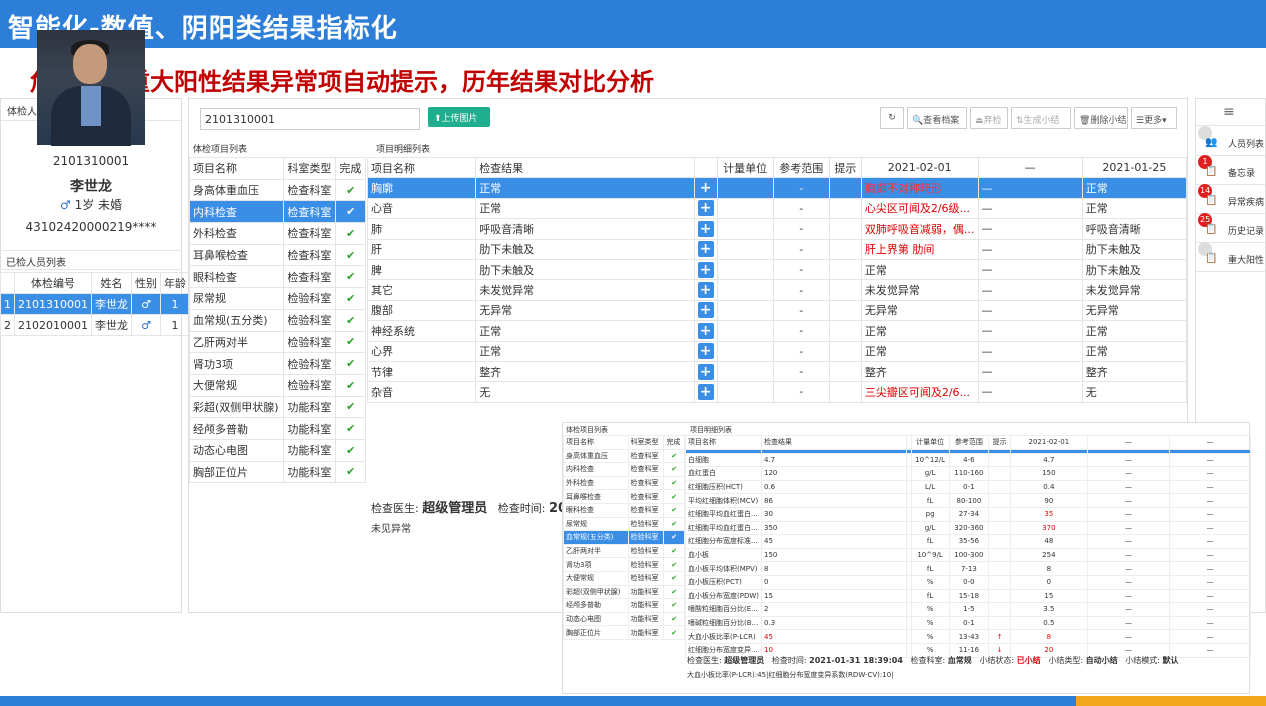 This screenshot has width=1266, height=706. What do you see at coordinates (777, 208) in the screenshot?
I see `table-row: 心音 正常 + - 心尖区可闻及2/6级... — 正常` at bounding box center [777, 208].